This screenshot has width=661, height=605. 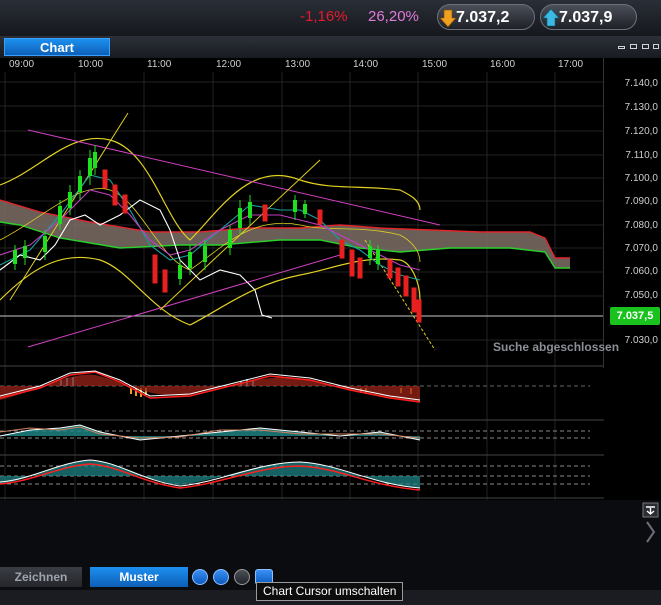 What do you see at coordinates (641, 178) in the screenshot?
I see `price-tick: 7.100,0` at bounding box center [641, 178].